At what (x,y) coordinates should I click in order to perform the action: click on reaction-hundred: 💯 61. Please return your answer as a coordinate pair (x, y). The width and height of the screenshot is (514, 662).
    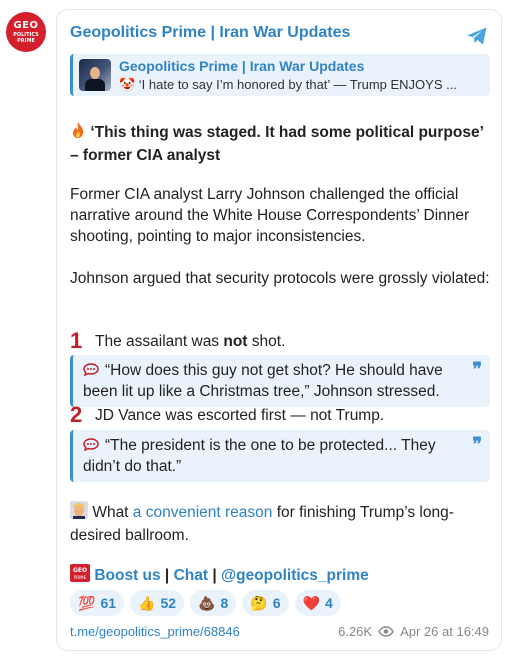
    Looking at the image, I should click on (97, 603).